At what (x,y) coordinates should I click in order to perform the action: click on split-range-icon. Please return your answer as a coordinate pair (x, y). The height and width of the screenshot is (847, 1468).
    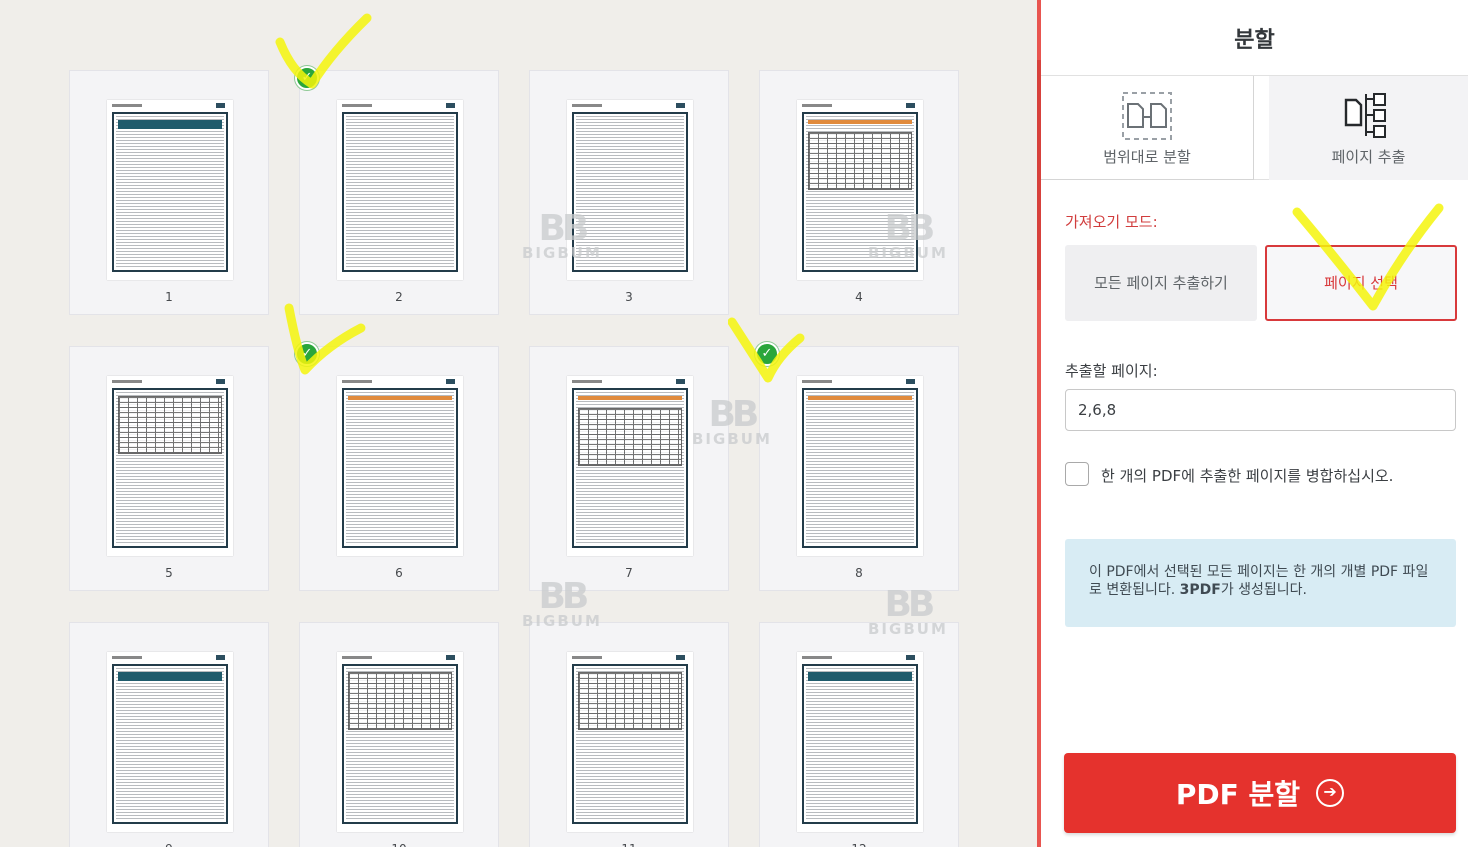
    Looking at the image, I should click on (1147, 116).